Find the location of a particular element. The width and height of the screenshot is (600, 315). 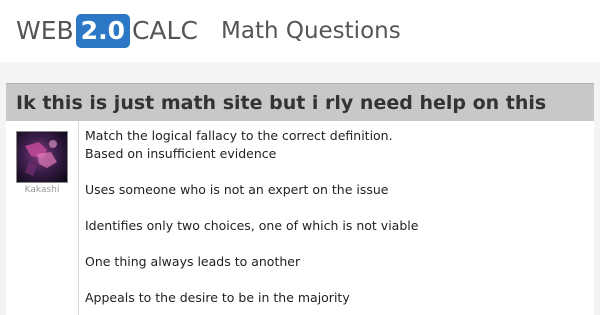

avatar is located at coordinates (42, 157).